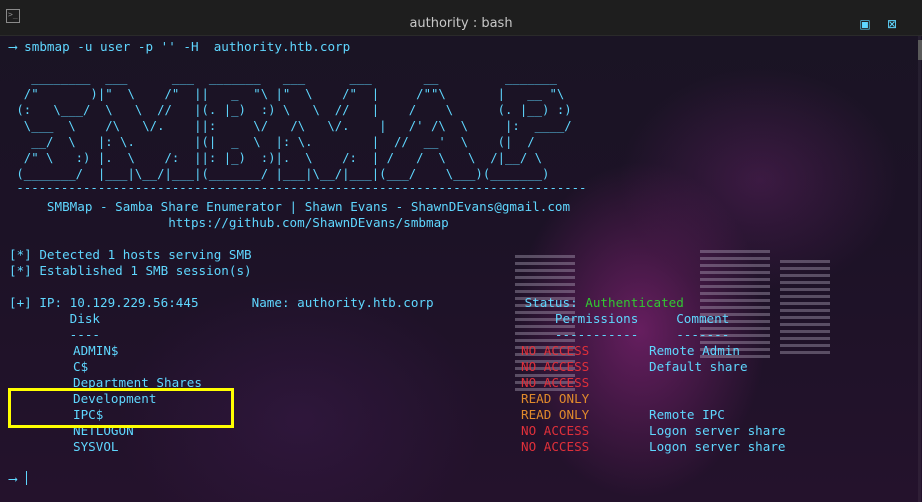 The width and height of the screenshot is (922, 502). Describe the element at coordinates (461, 23) in the screenshot. I see `window-title: authority : bash` at that location.